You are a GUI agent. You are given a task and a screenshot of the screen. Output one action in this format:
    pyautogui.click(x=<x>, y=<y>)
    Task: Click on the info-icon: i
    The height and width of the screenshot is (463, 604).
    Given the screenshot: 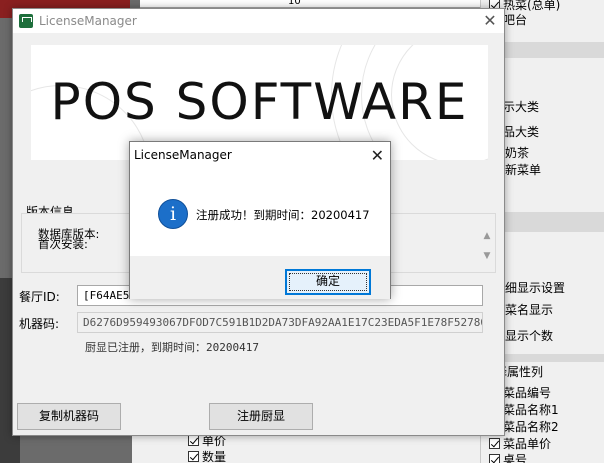 What is the action you would take?
    pyautogui.click(x=173, y=214)
    